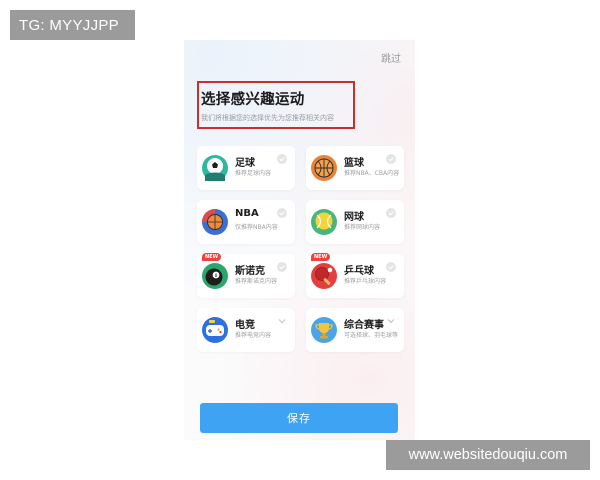 This screenshot has height=480, width=600. I want to click on sport-card-esports: 电竞 推荐电竞内容, so click(246, 330).